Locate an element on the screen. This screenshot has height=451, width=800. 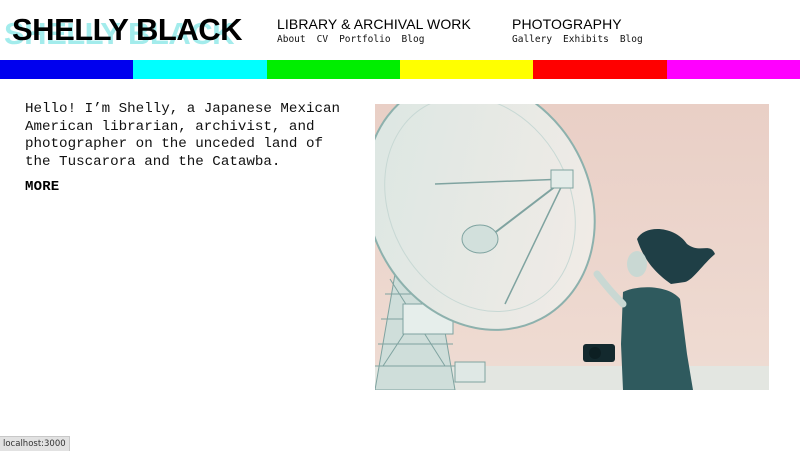
more-link: MORE is located at coordinates (42, 187).